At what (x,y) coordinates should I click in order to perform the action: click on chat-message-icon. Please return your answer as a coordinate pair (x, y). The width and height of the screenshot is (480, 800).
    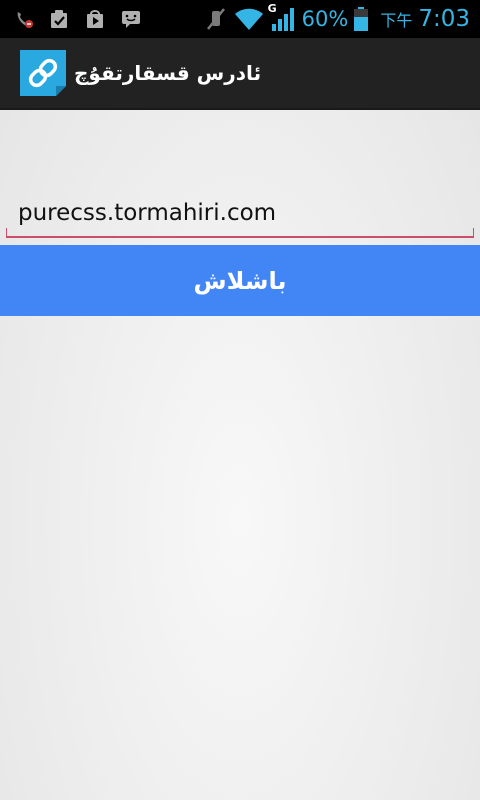
    Looking at the image, I should click on (131, 19).